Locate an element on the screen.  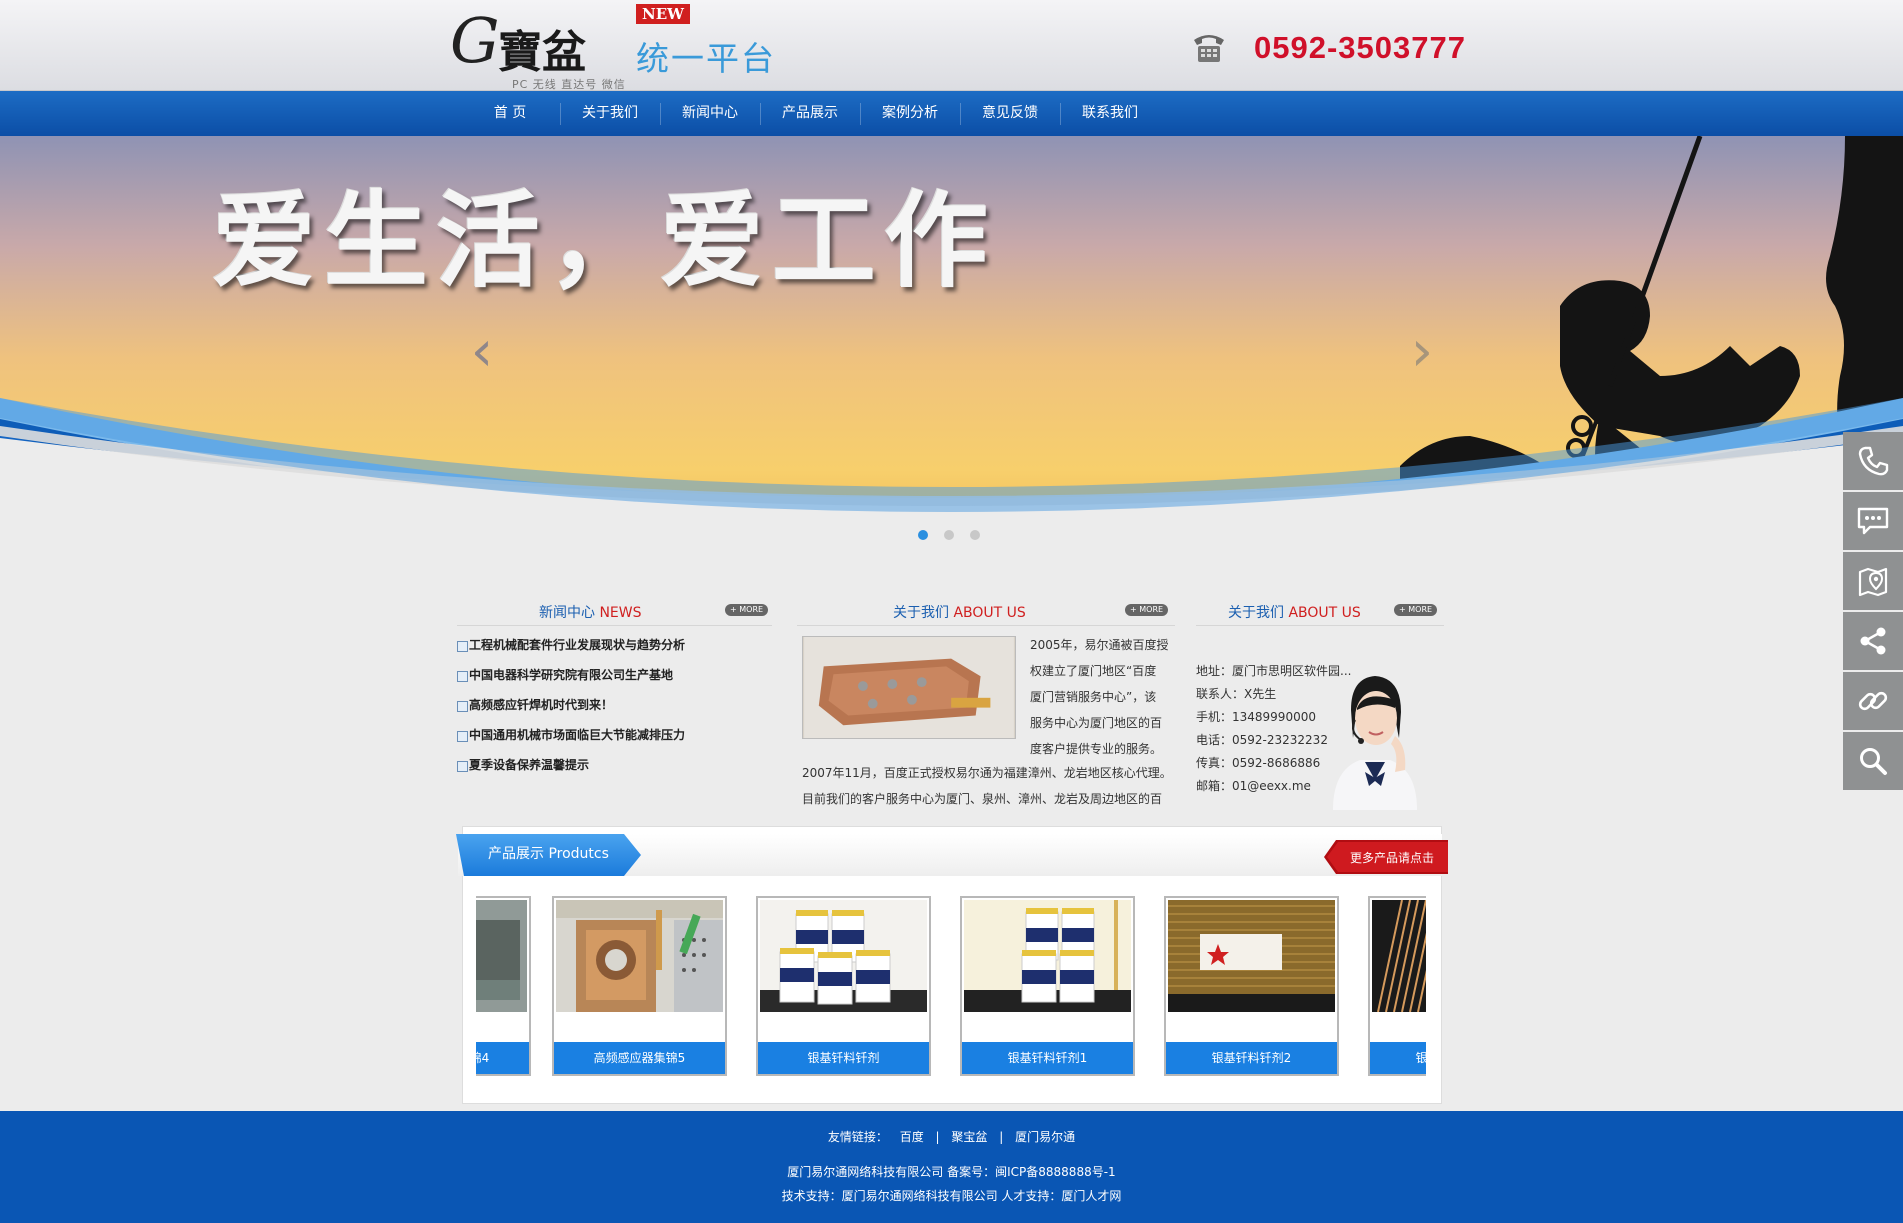
nav-item-cases: 案例分析 is located at coordinates (910, 113).